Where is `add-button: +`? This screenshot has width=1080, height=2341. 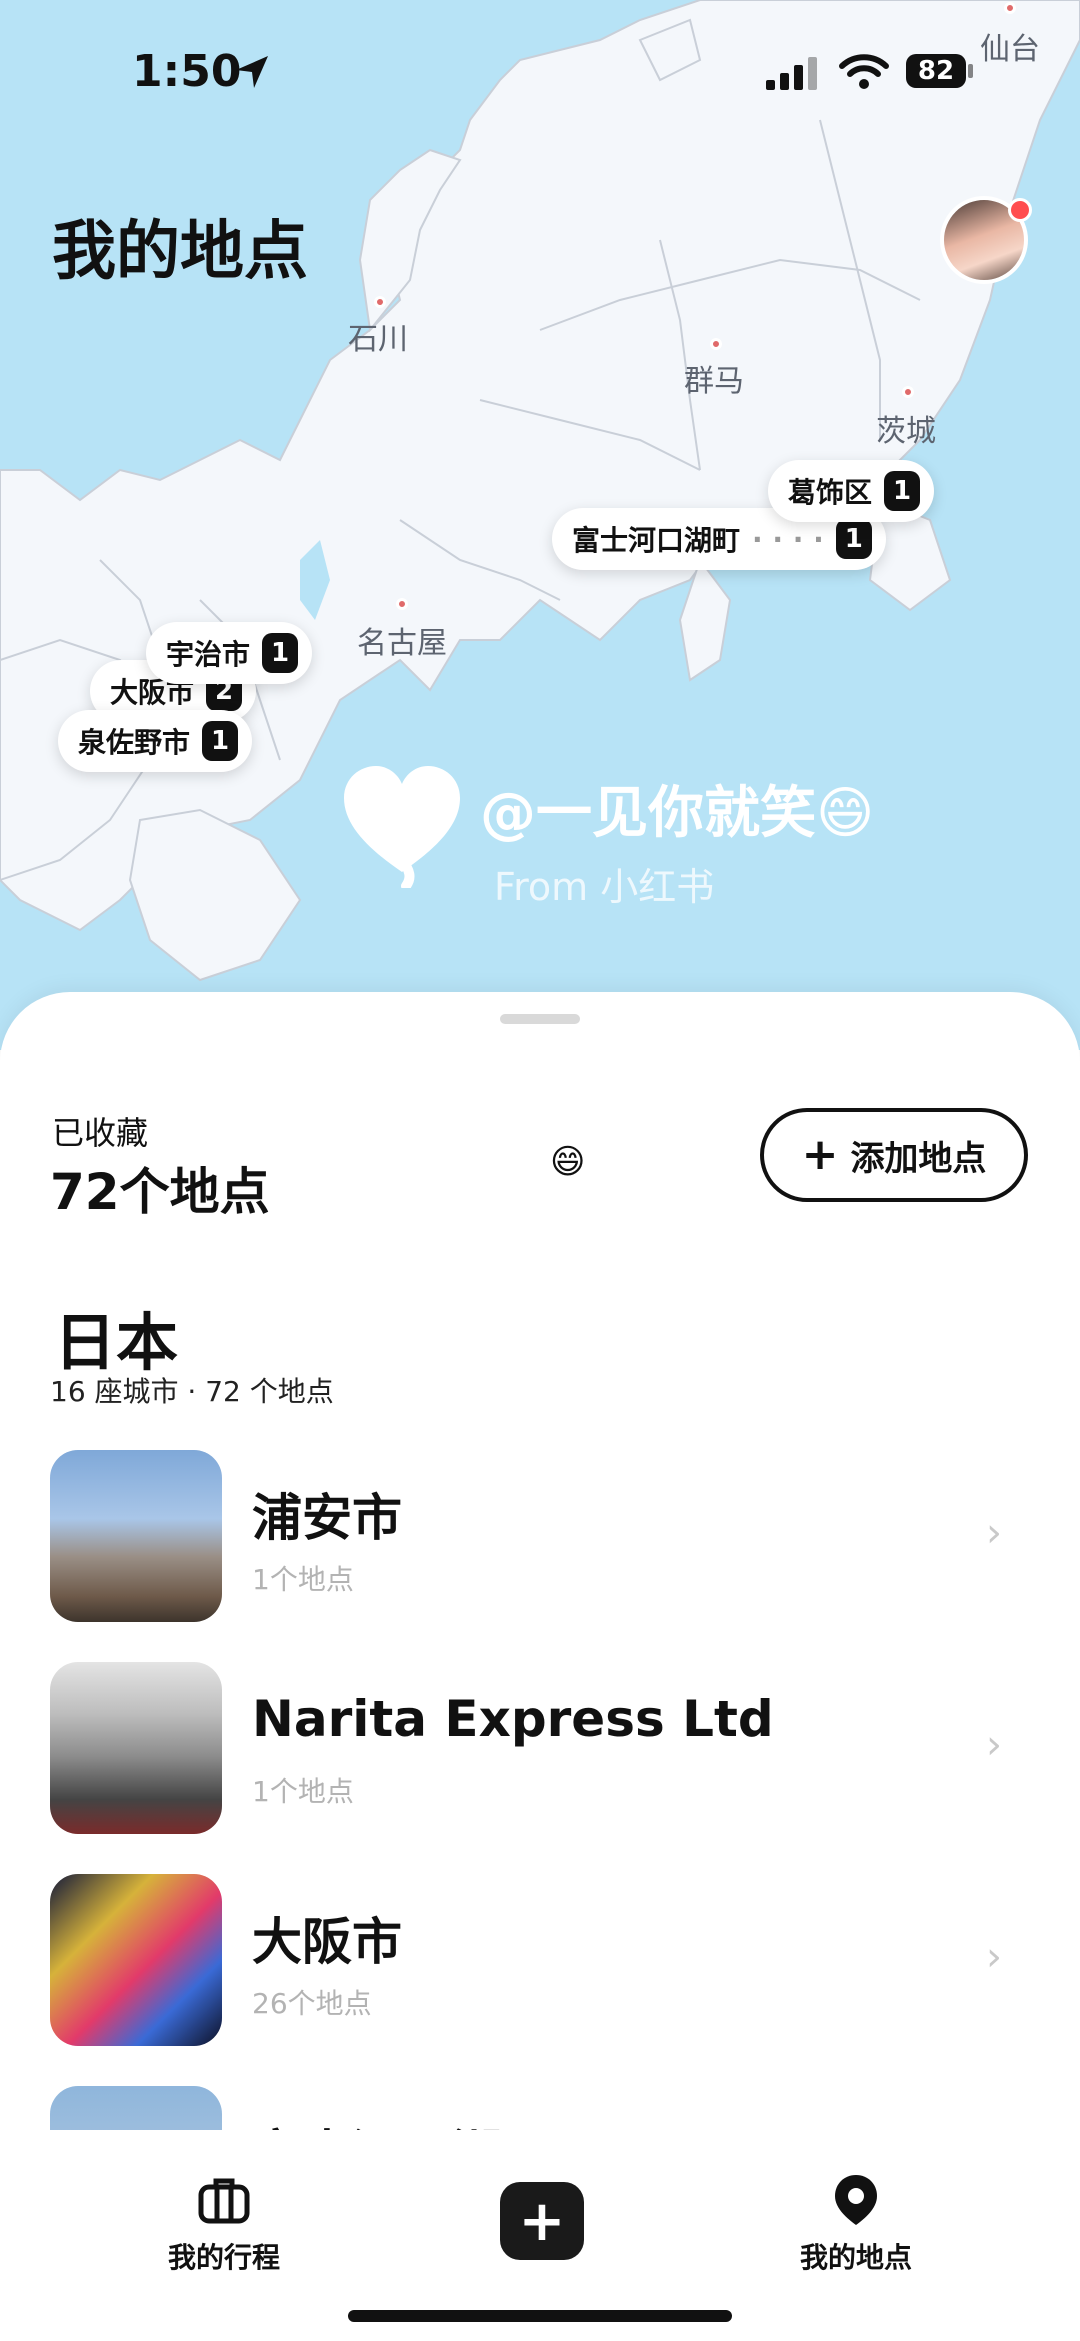 add-button: + is located at coordinates (542, 2221).